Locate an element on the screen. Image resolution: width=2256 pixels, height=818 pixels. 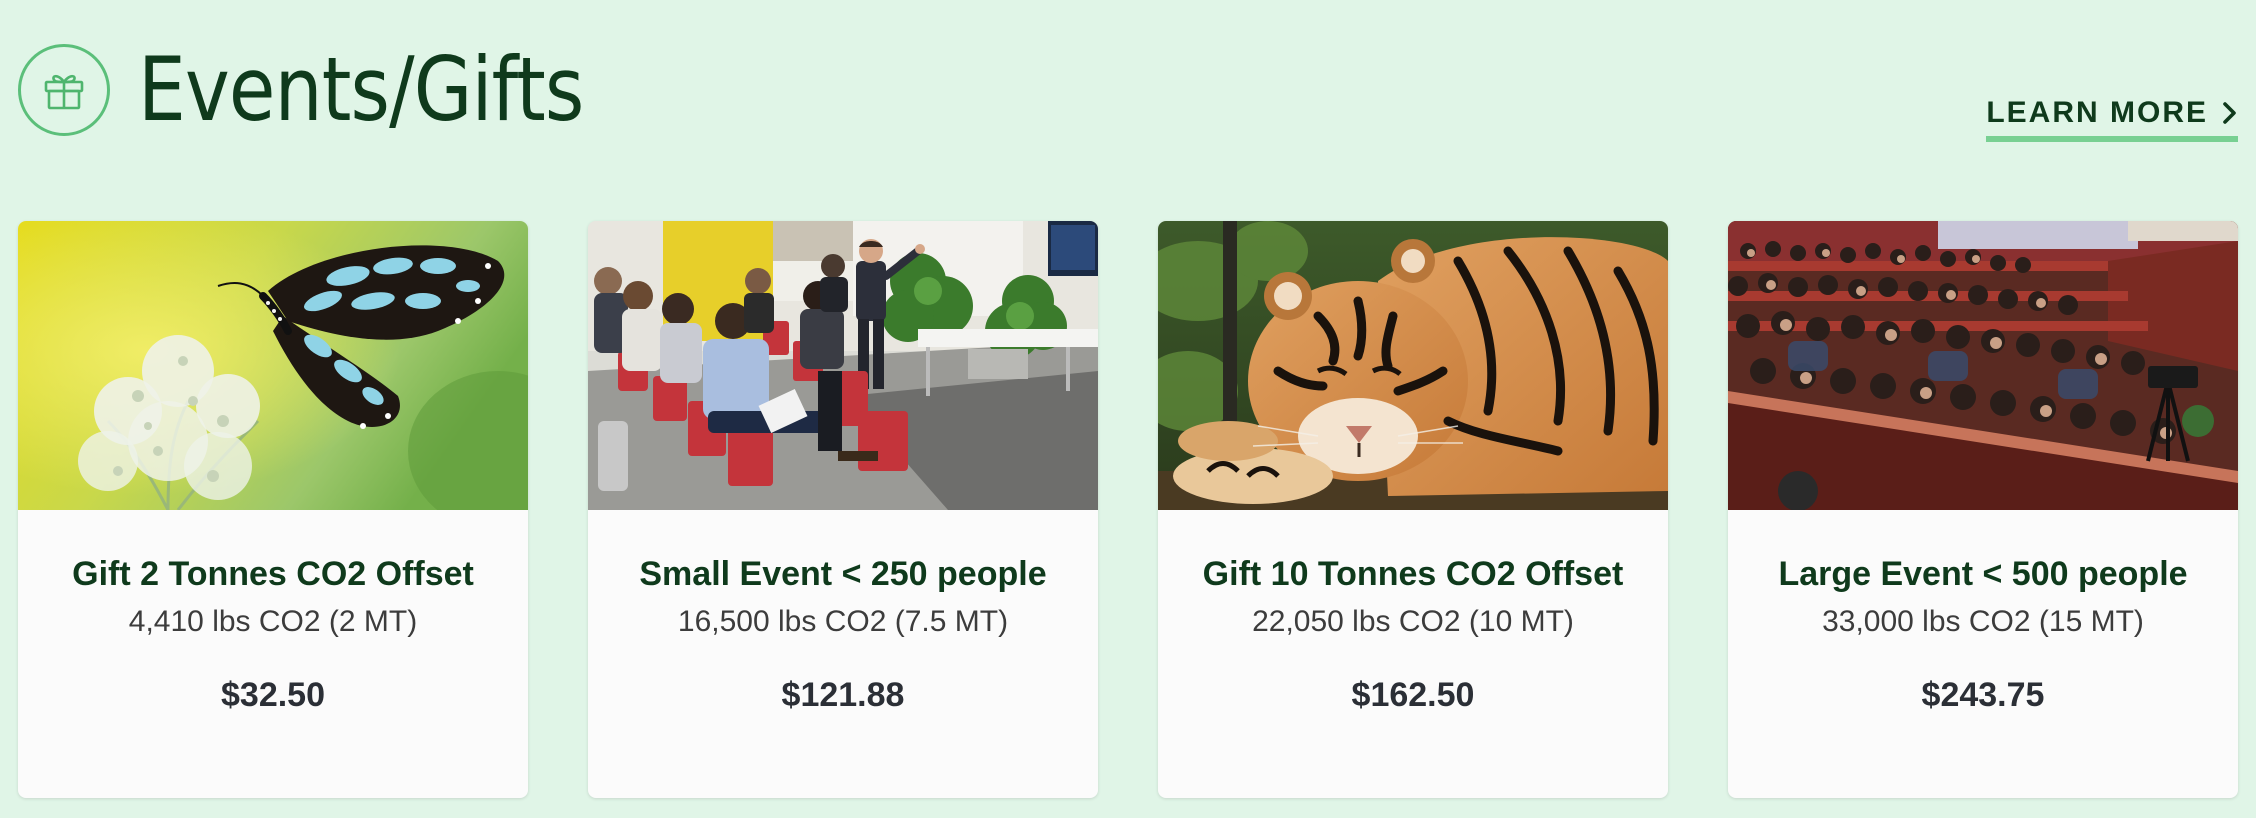
section-title: Events/Gifts is located at coordinates (361, 89).